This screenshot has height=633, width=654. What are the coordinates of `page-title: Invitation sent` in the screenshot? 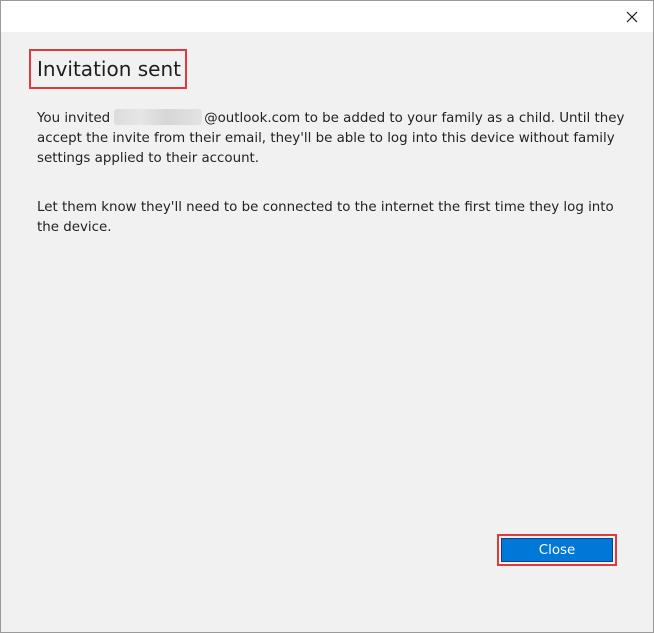 It's located at (109, 69).